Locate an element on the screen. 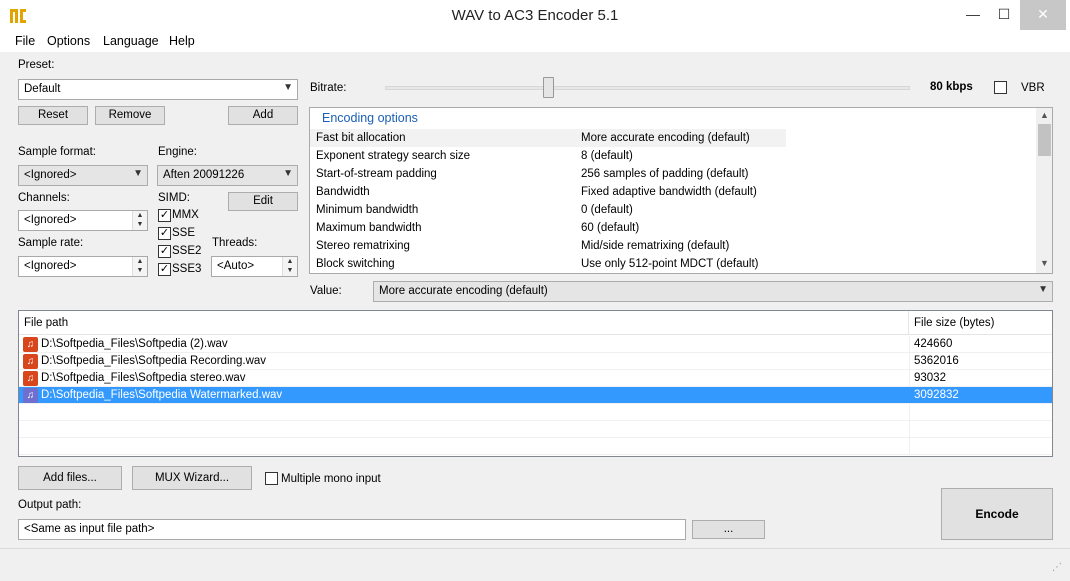 The height and width of the screenshot is (581, 1070). option-value: 60 (default) is located at coordinates (610, 228).